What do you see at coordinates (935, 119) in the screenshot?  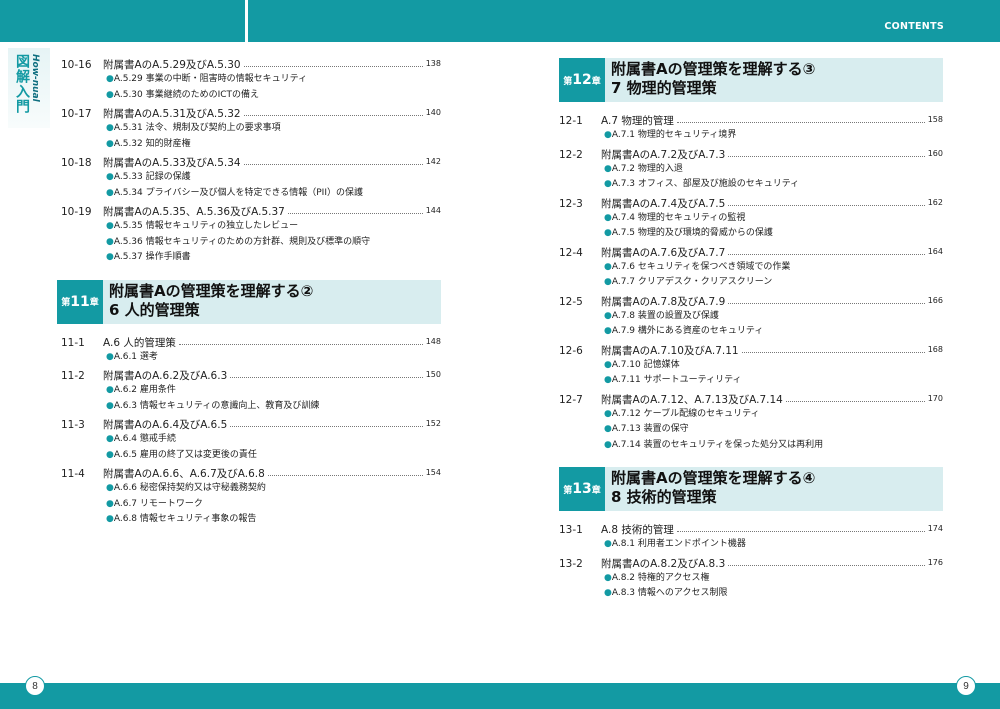 I see `section-page: 158` at bounding box center [935, 119].